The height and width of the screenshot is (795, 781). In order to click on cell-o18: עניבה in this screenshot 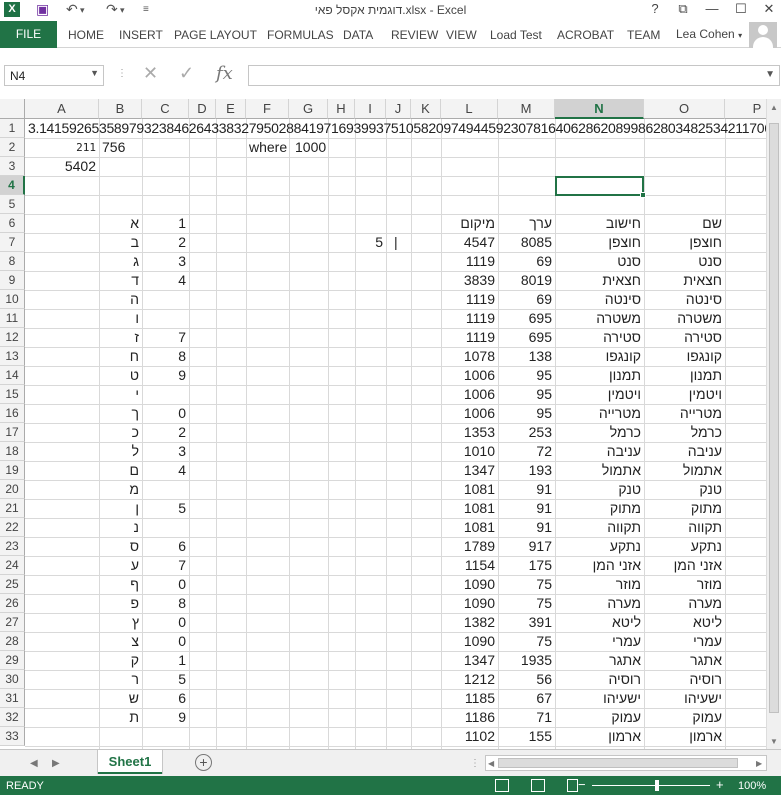, I will do `click(684, 451)`.